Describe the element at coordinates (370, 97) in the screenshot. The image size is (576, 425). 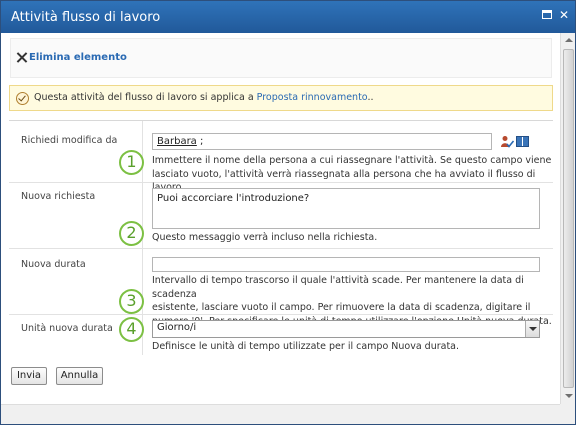
I see `notice-text-suffix: ..` at that location.